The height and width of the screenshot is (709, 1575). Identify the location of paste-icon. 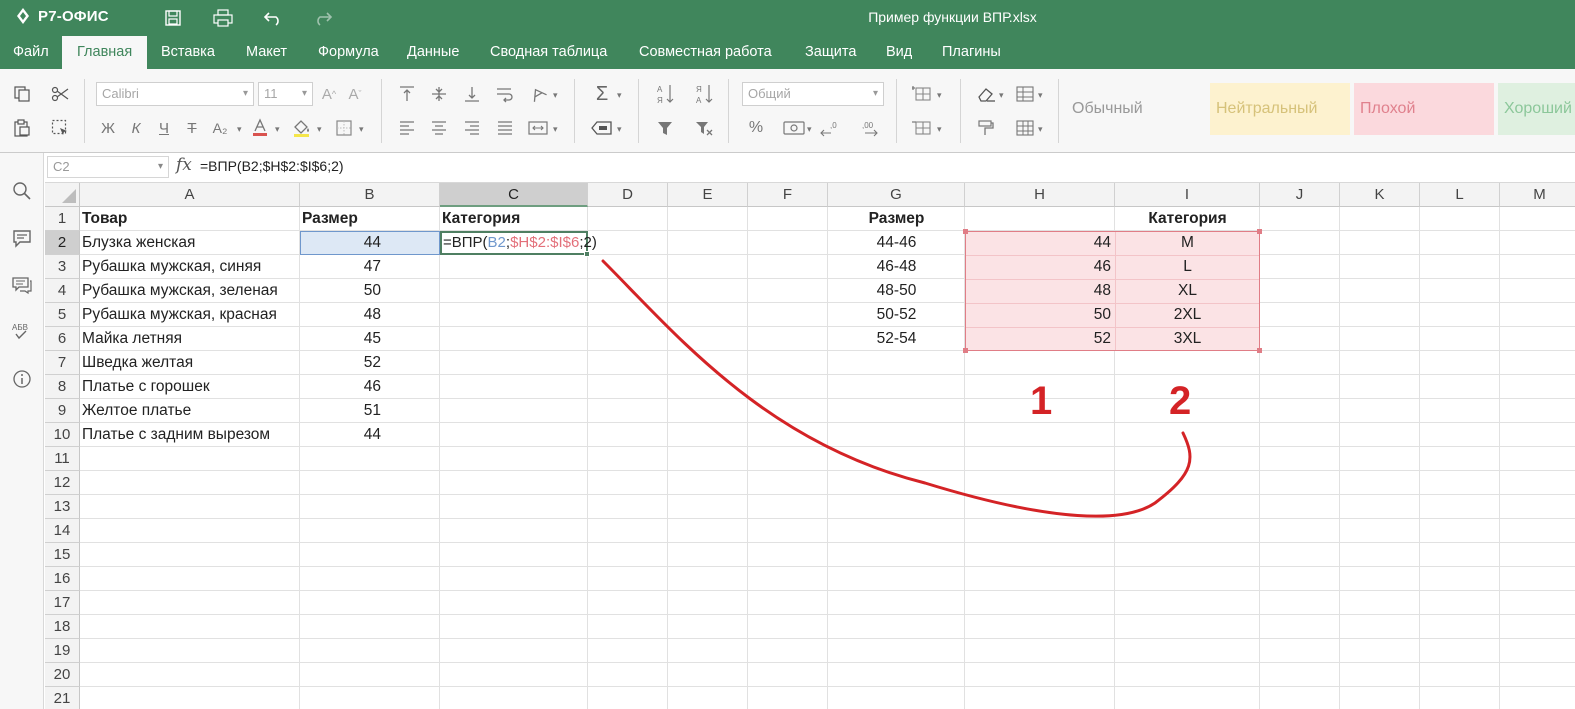
(22, 128).